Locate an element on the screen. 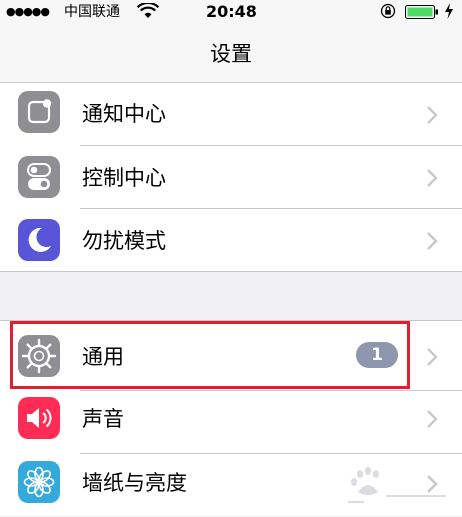 The image size is (462, 517). settings-item-sounds: 声音 is located at coordinates (231, 422).